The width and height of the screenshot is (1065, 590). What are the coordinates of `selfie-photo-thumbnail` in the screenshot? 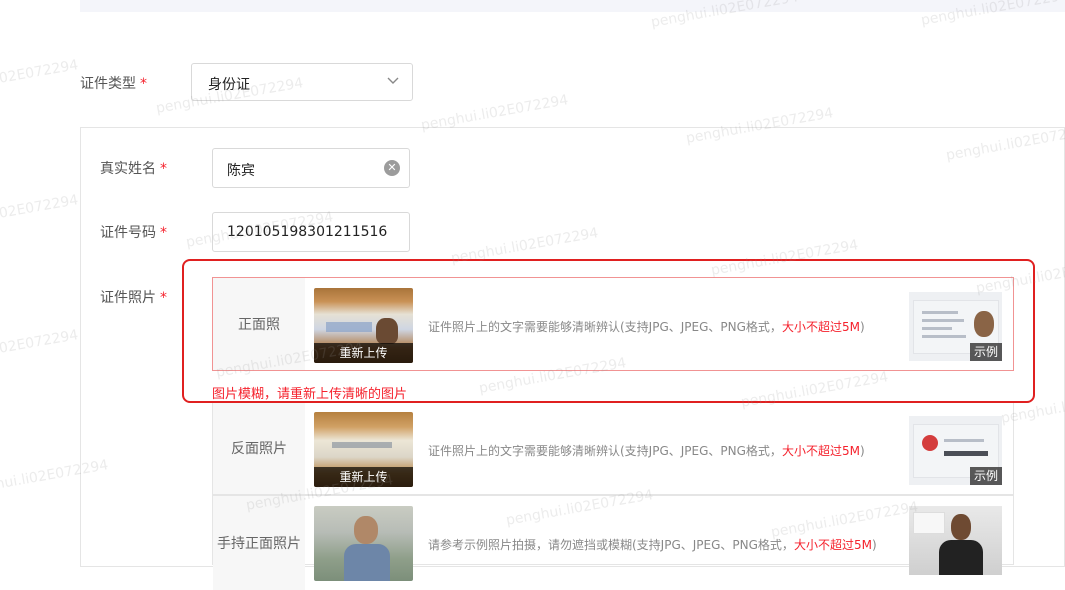 It's located at (363, 543).